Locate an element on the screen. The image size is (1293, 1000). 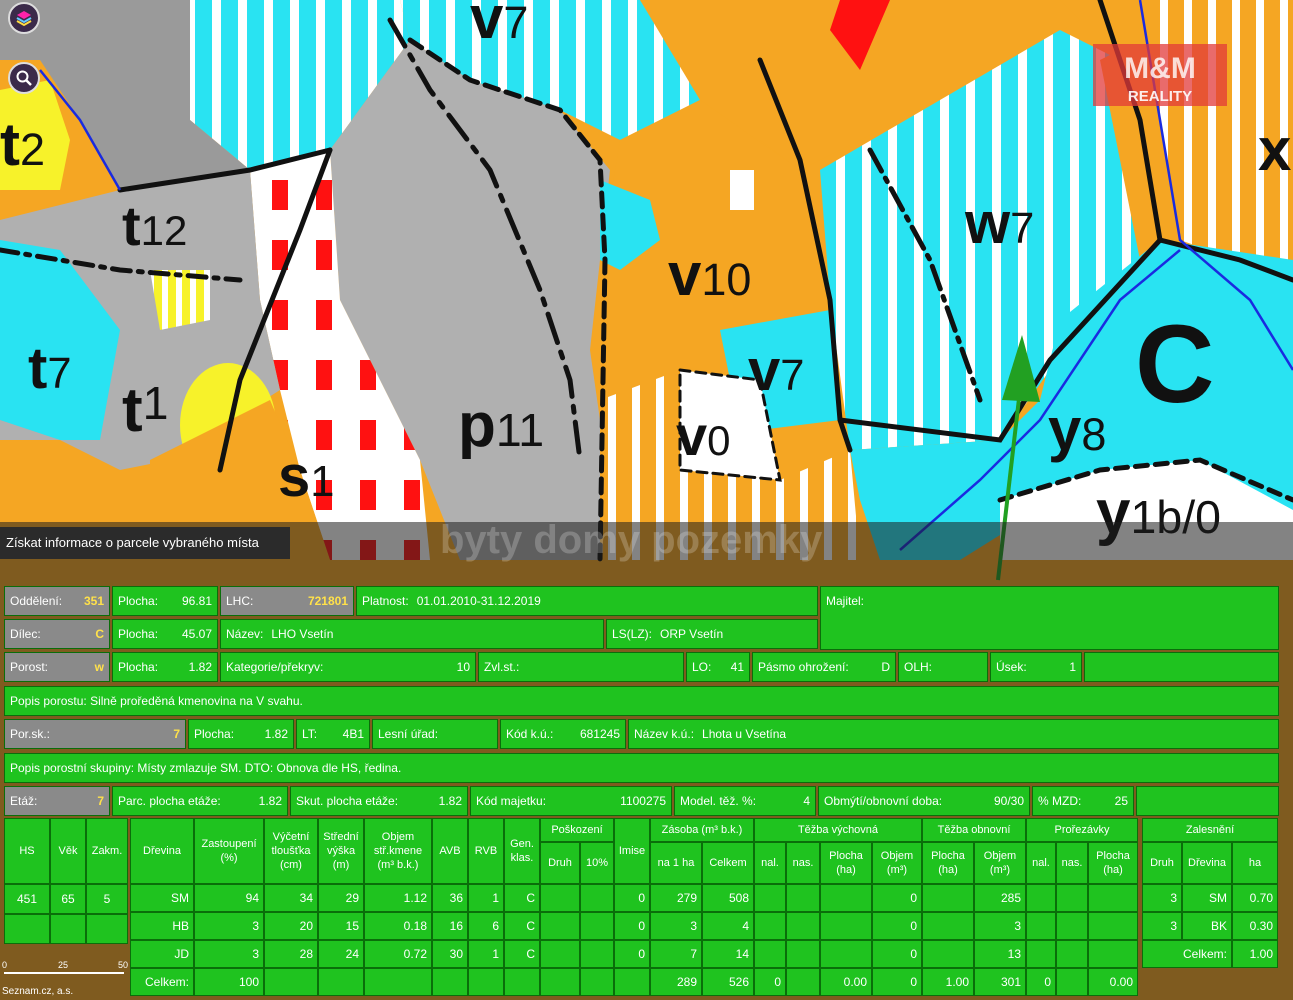
total-cell-pnas is located at coordinates (1072, 982).